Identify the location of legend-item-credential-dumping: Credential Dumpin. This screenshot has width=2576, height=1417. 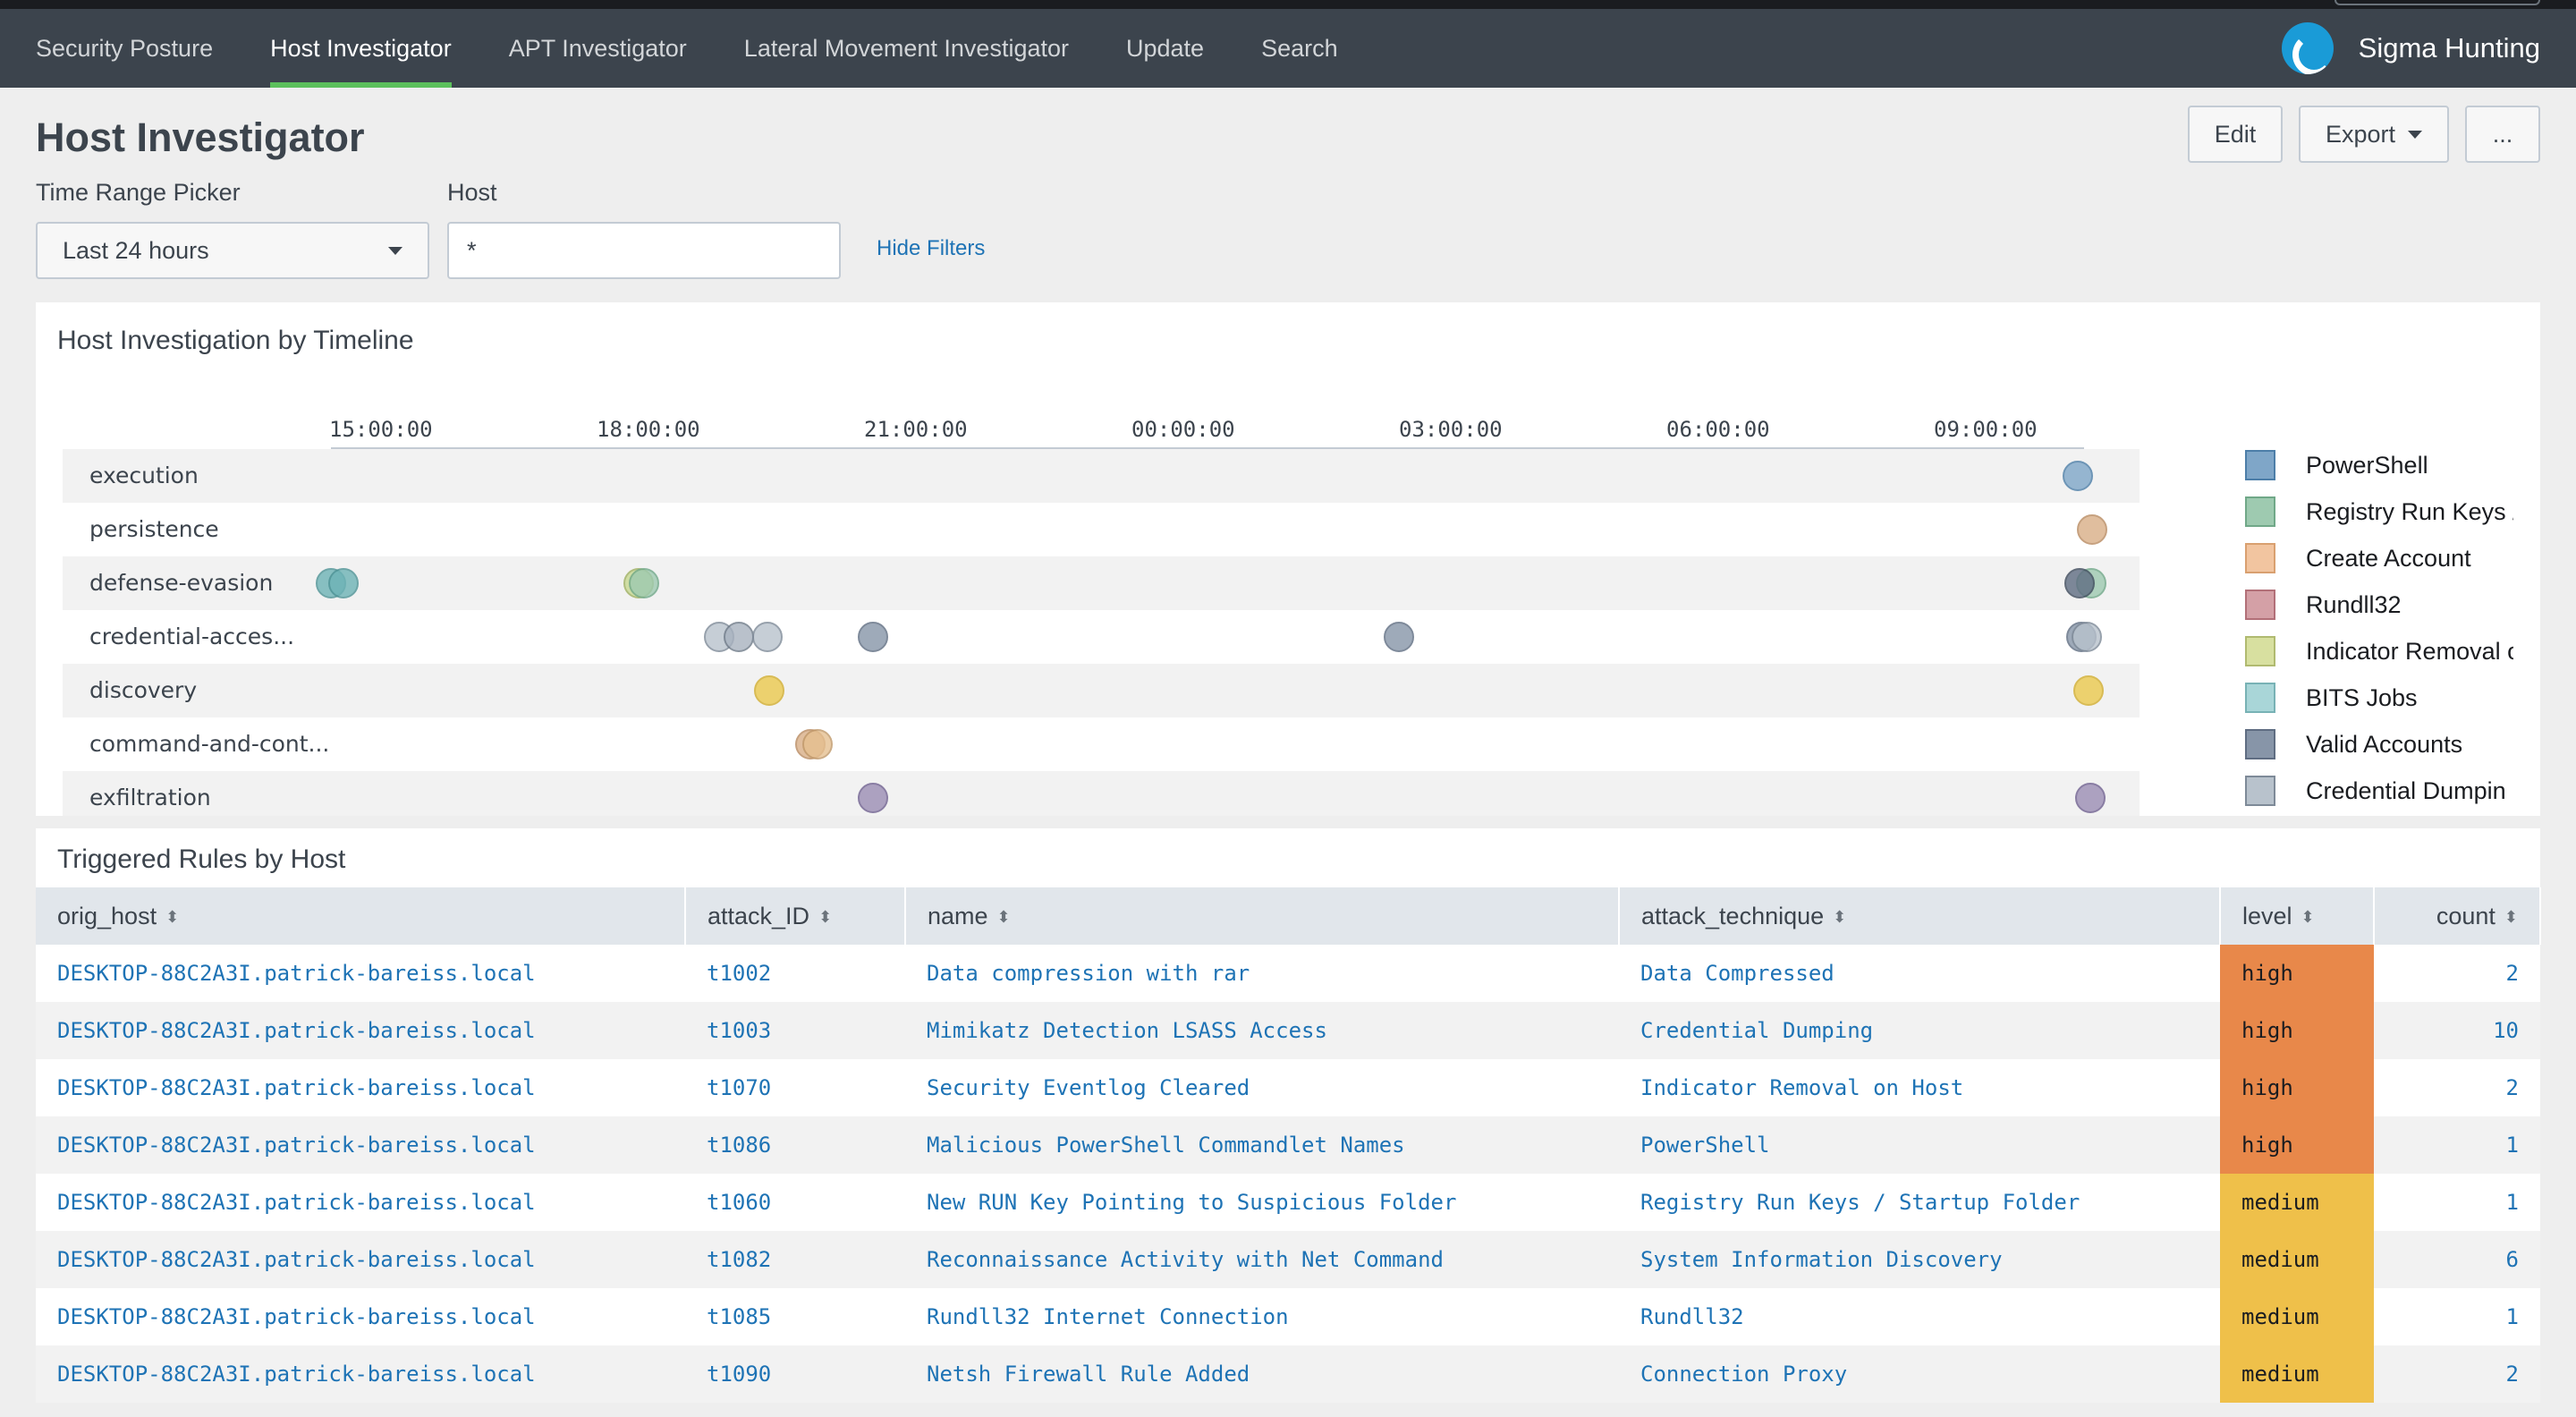
(2379, 791).